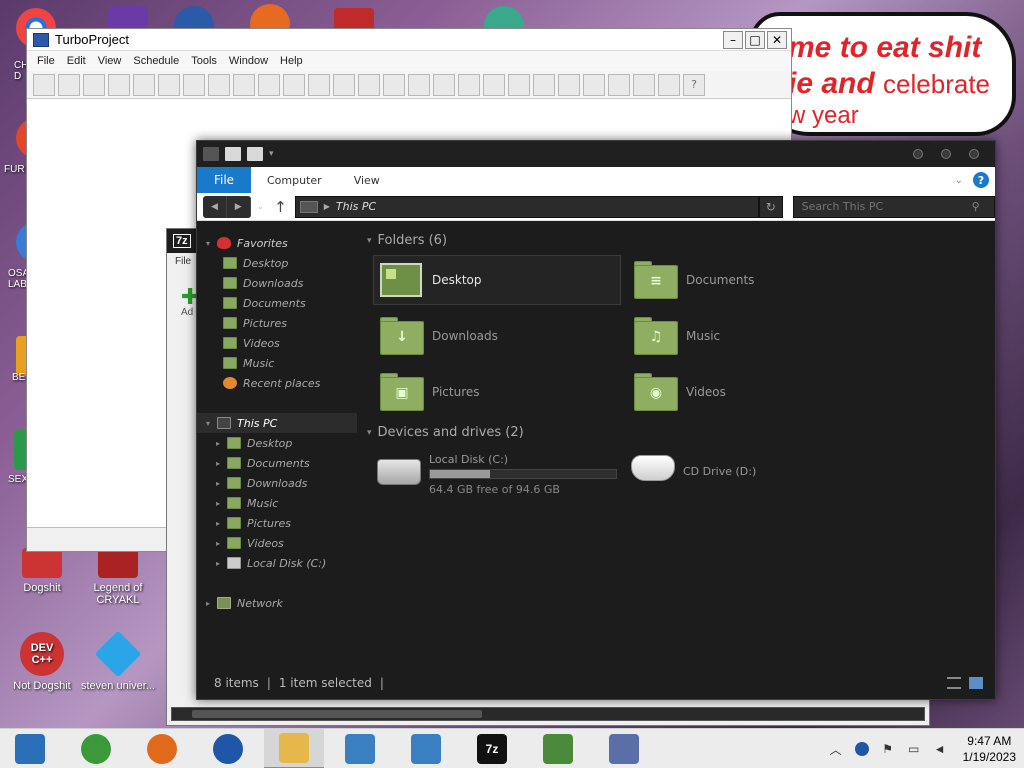 This screenshot has height=768, width=1024. What do you see at coordinates (409, 40) in the screenshot?
I see `turboproject-titlebar: TurboProject – □ ✕` at bounding box center [409, 40].